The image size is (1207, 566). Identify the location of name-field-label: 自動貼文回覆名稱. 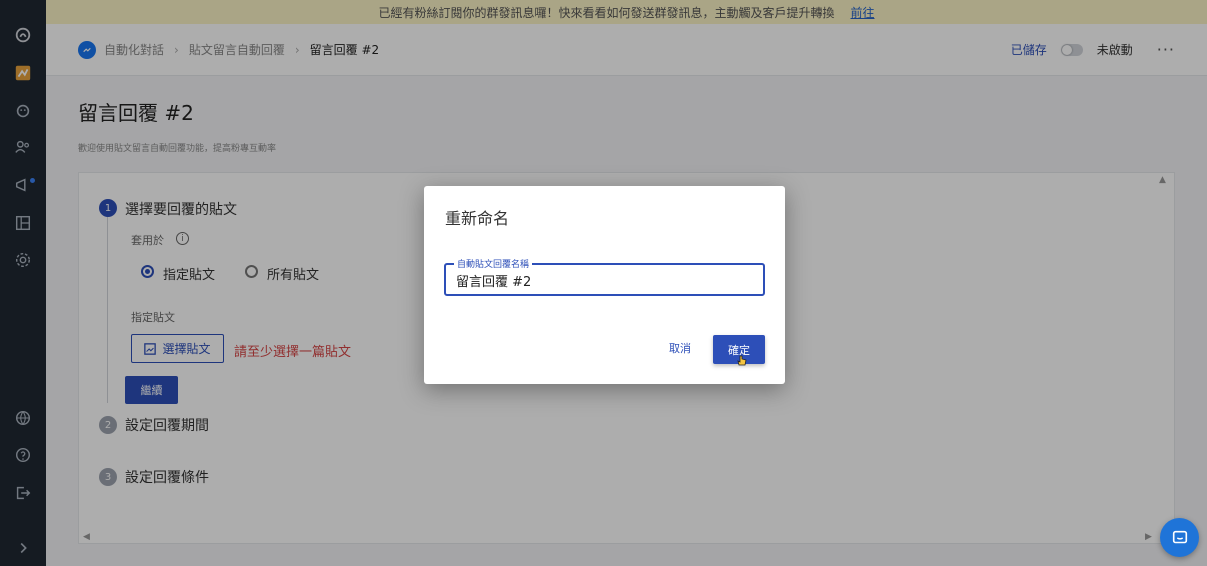
(493, 263).